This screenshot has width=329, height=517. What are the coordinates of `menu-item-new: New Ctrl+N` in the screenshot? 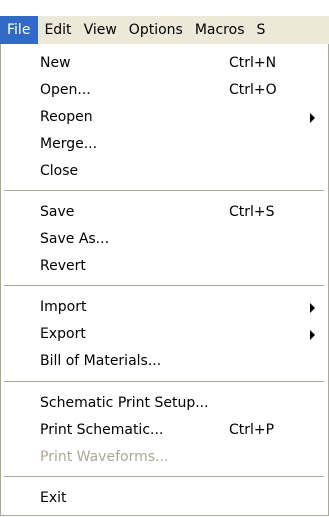 It's located at (164, 64).